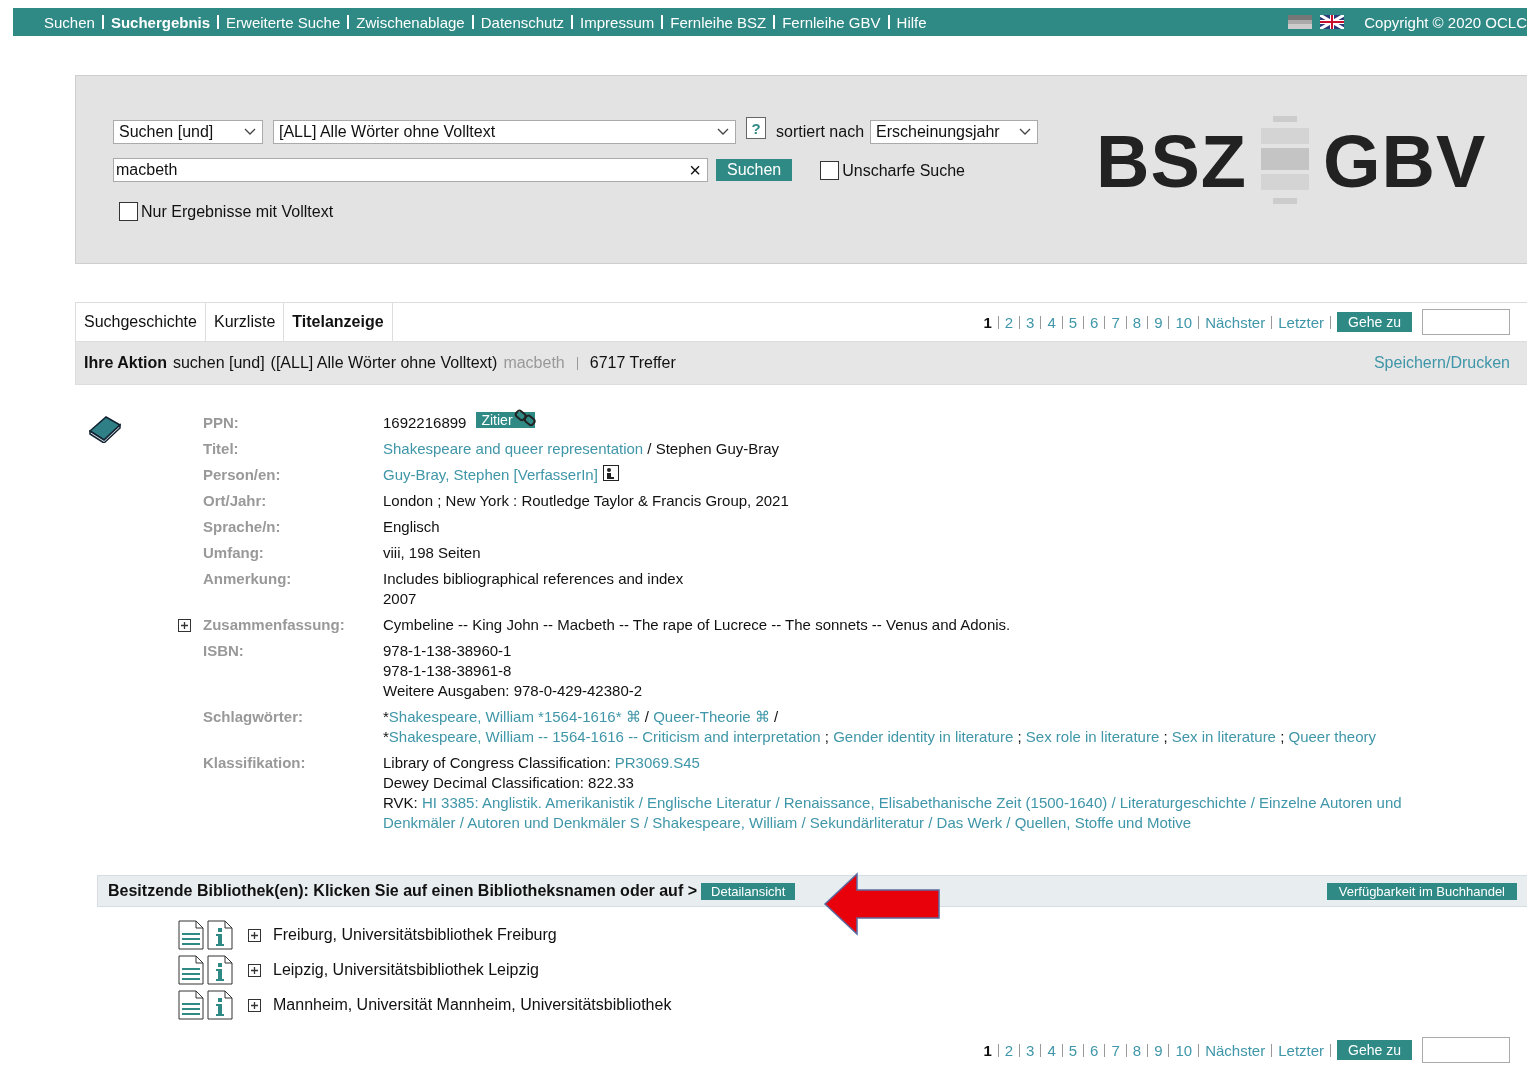 The image size is (1527, 1090). Describe the element at coordinates (415, 935) in the screenshot. I see `library-link: Freiburg, Universitätsbibliothek Freiburg` at that location.